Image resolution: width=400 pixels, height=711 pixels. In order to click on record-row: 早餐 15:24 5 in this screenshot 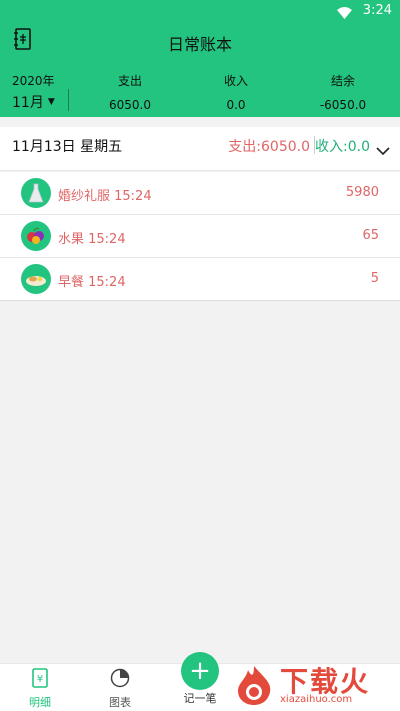, I will do `click(200, 279)`.